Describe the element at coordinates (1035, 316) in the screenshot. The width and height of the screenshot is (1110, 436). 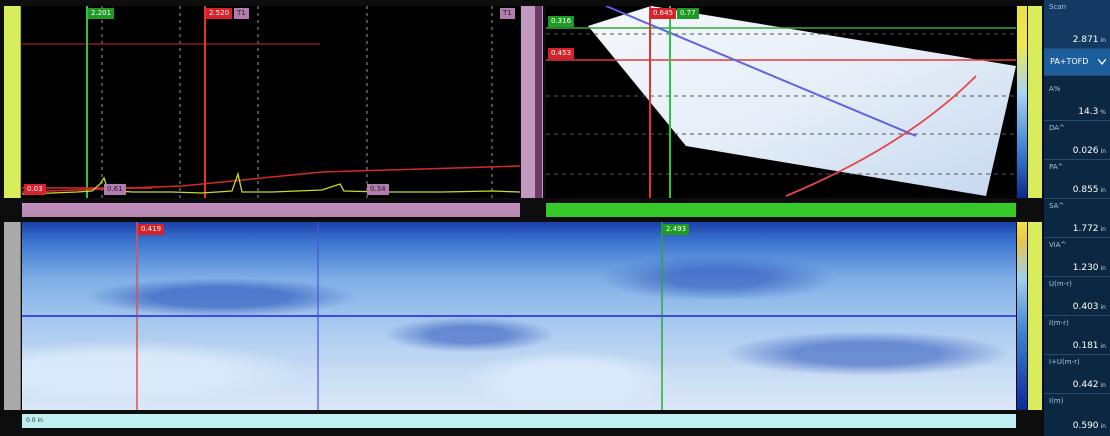
I see `cscan-colorbar-ruler` at that location.